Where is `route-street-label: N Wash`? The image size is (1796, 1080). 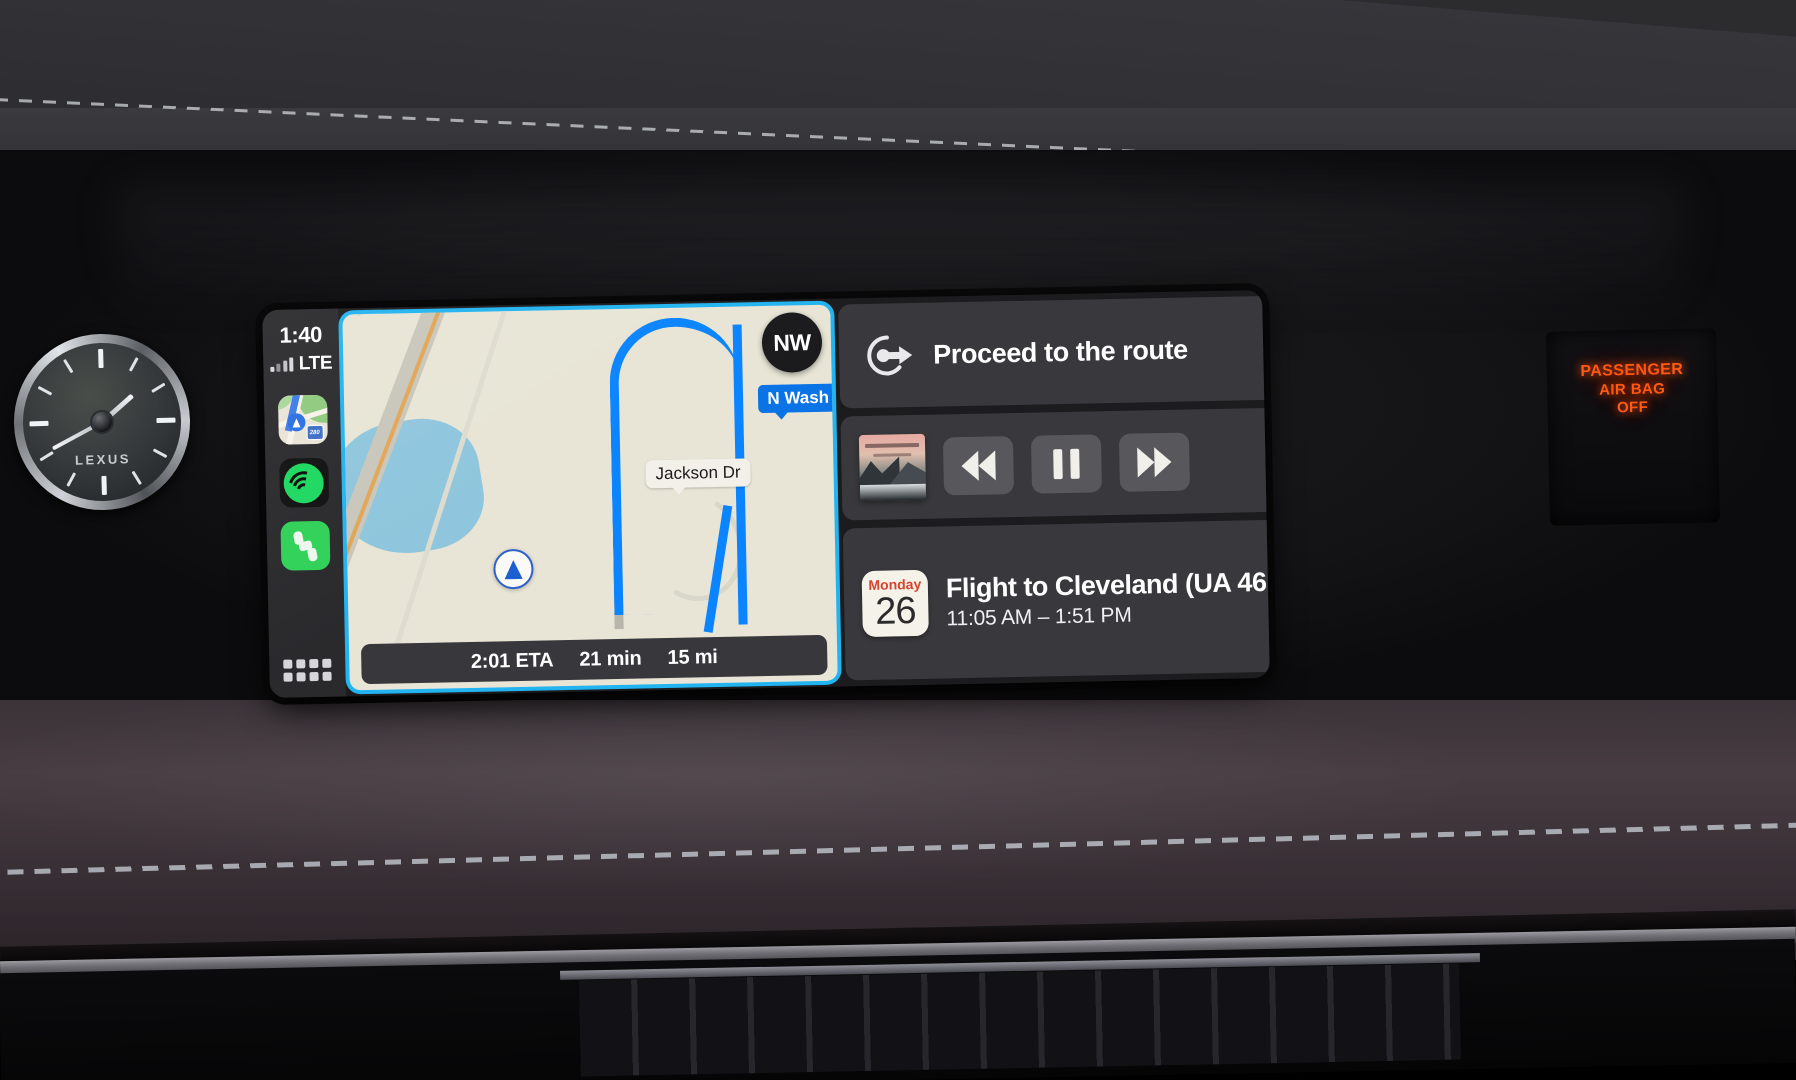
route-street-label: N Wash is located at coordinates (798, 398).